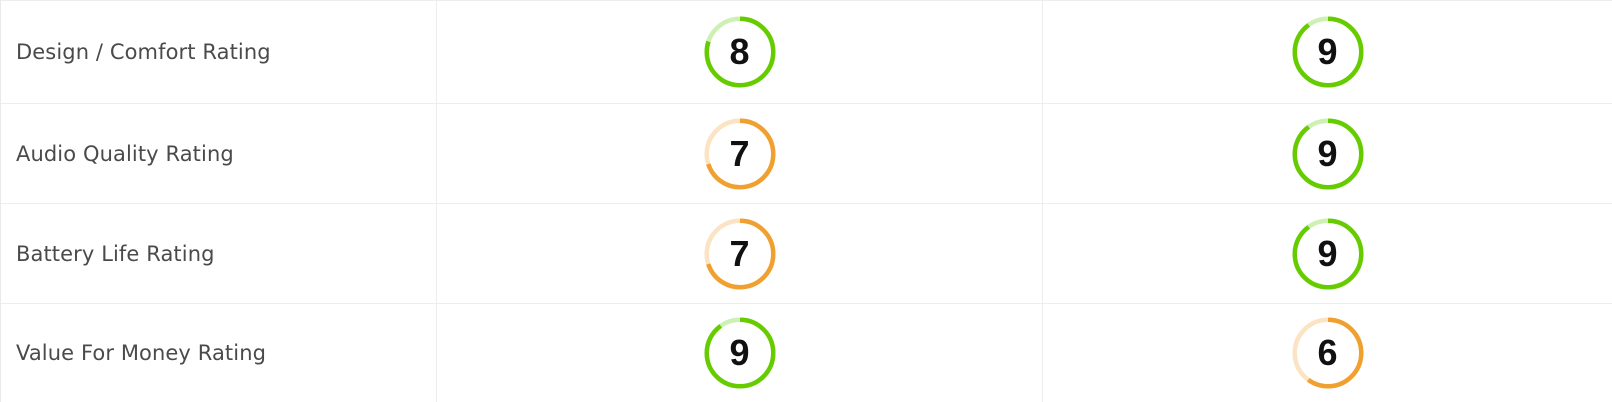 This screenshot has width=1612, height=402. I want to click on score-ring: 6, so click(1328, 353).